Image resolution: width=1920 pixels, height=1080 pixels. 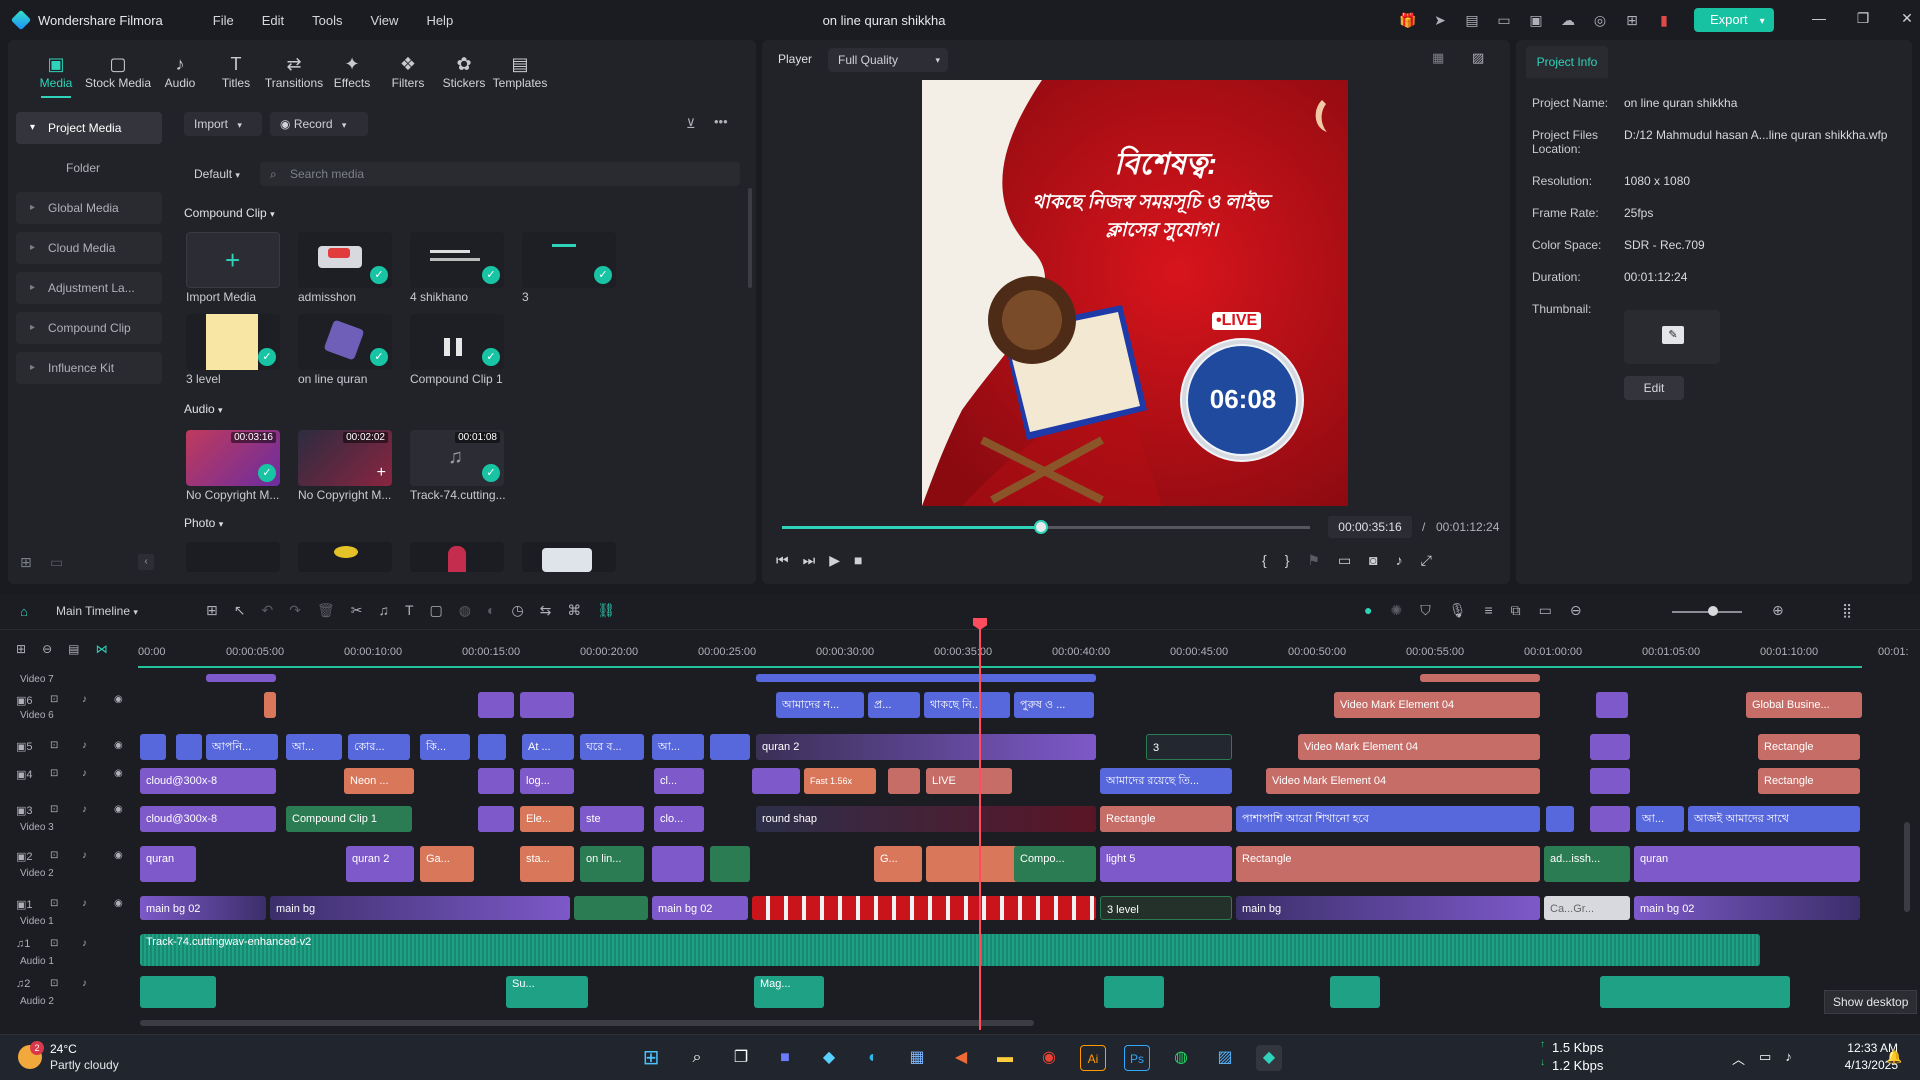 What do you see at coordinates (520, 76) in the screenshot?
I see `tab-templates: ▤ Templates` at bounding box center [520, 76].